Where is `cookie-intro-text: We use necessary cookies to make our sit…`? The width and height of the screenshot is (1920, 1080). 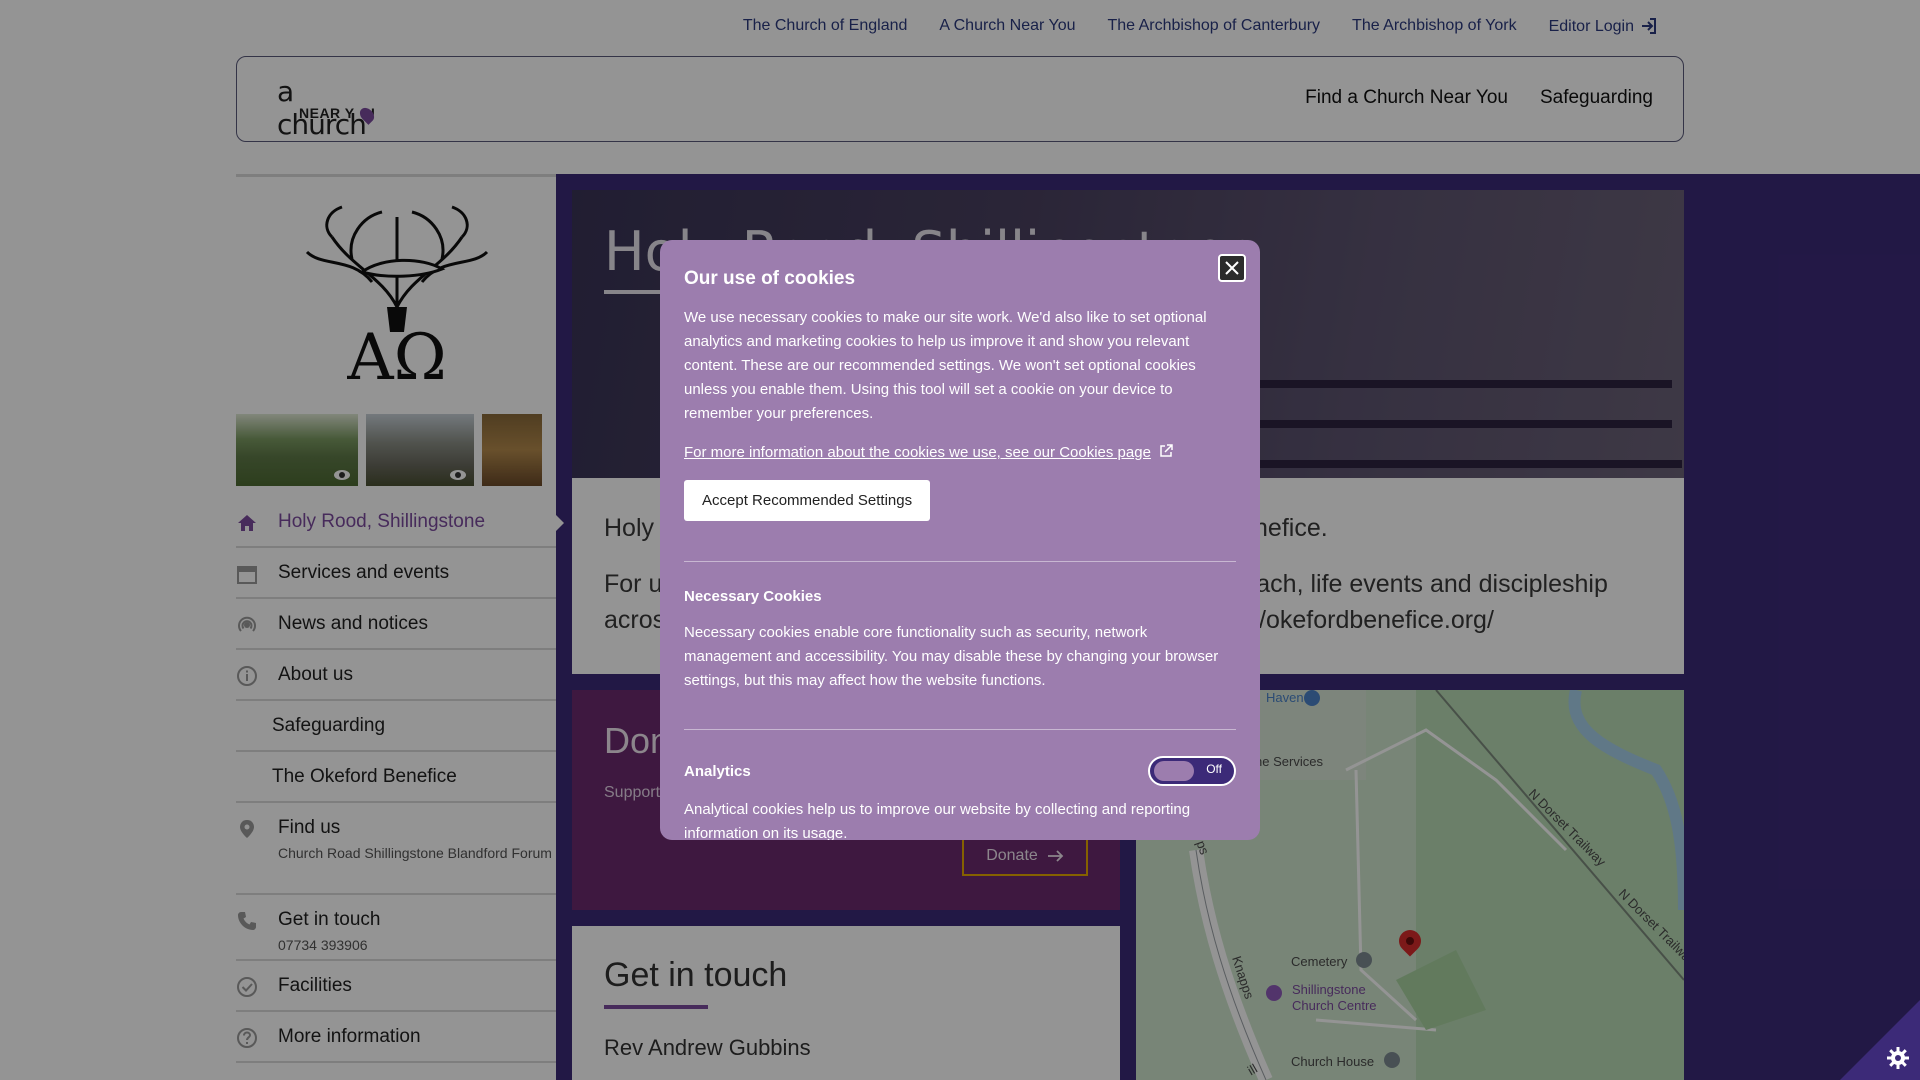
cookie-intro-text: We use necessary cookies to make our sit… is located at coordinates (945, 365).